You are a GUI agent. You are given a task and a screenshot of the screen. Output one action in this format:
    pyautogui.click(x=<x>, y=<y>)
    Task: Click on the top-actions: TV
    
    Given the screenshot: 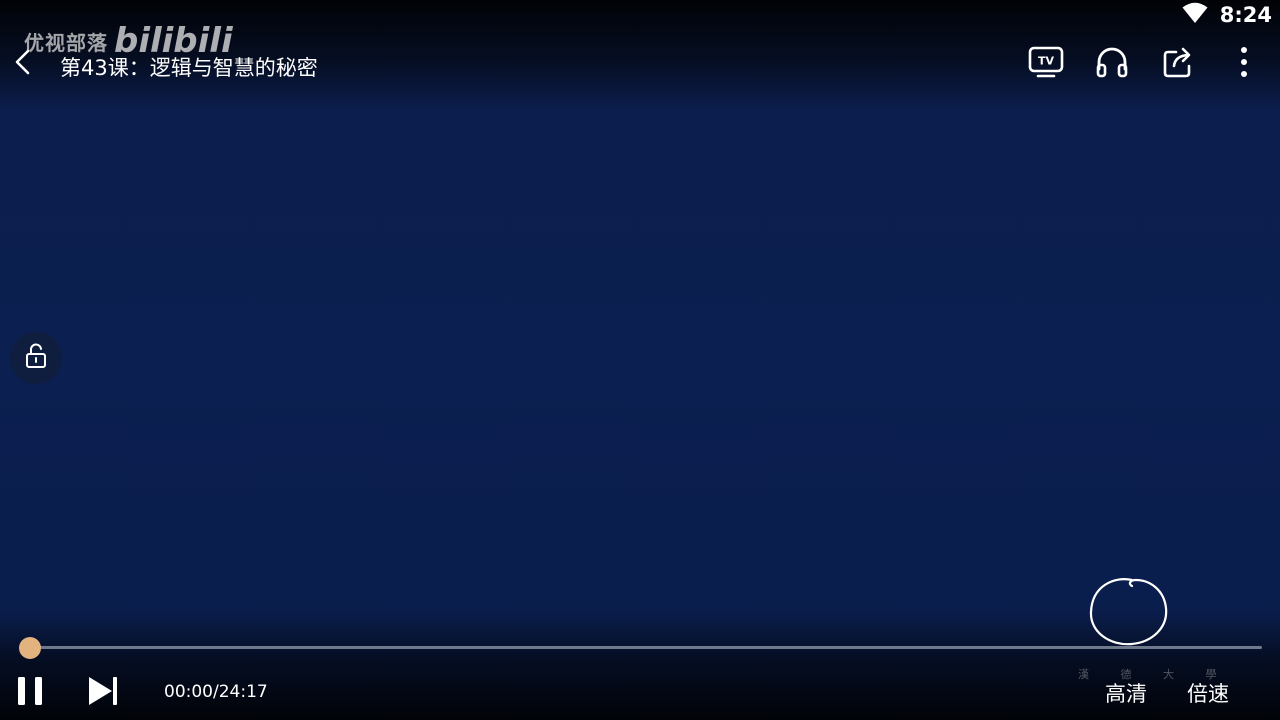 What is the action you would take?
    pyautogui.click(x=1145, y=64)
    